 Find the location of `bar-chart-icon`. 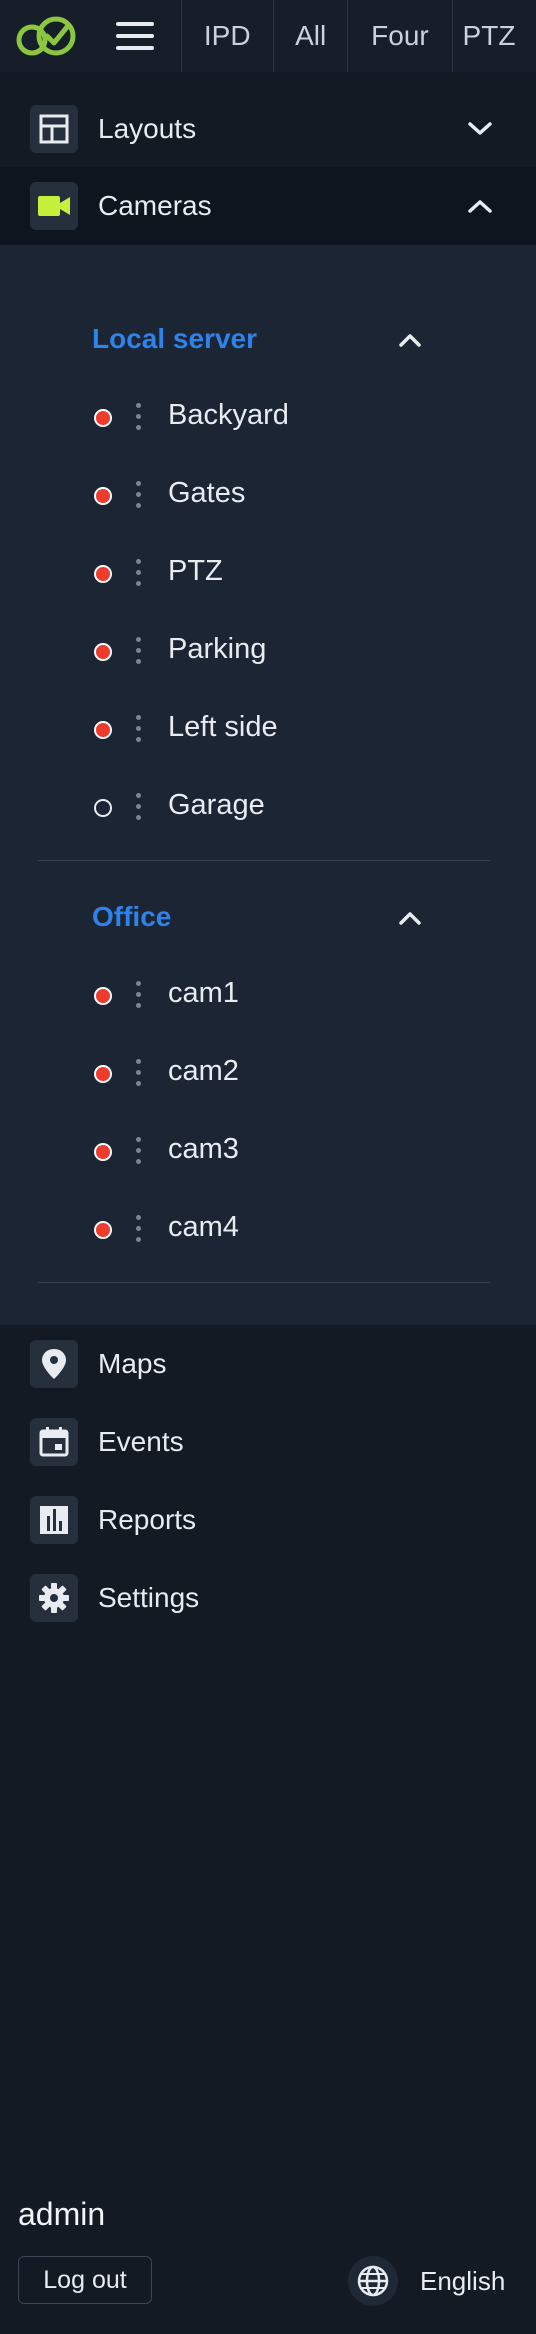

bar-chart-icon is located at coordinates (54, 1520).